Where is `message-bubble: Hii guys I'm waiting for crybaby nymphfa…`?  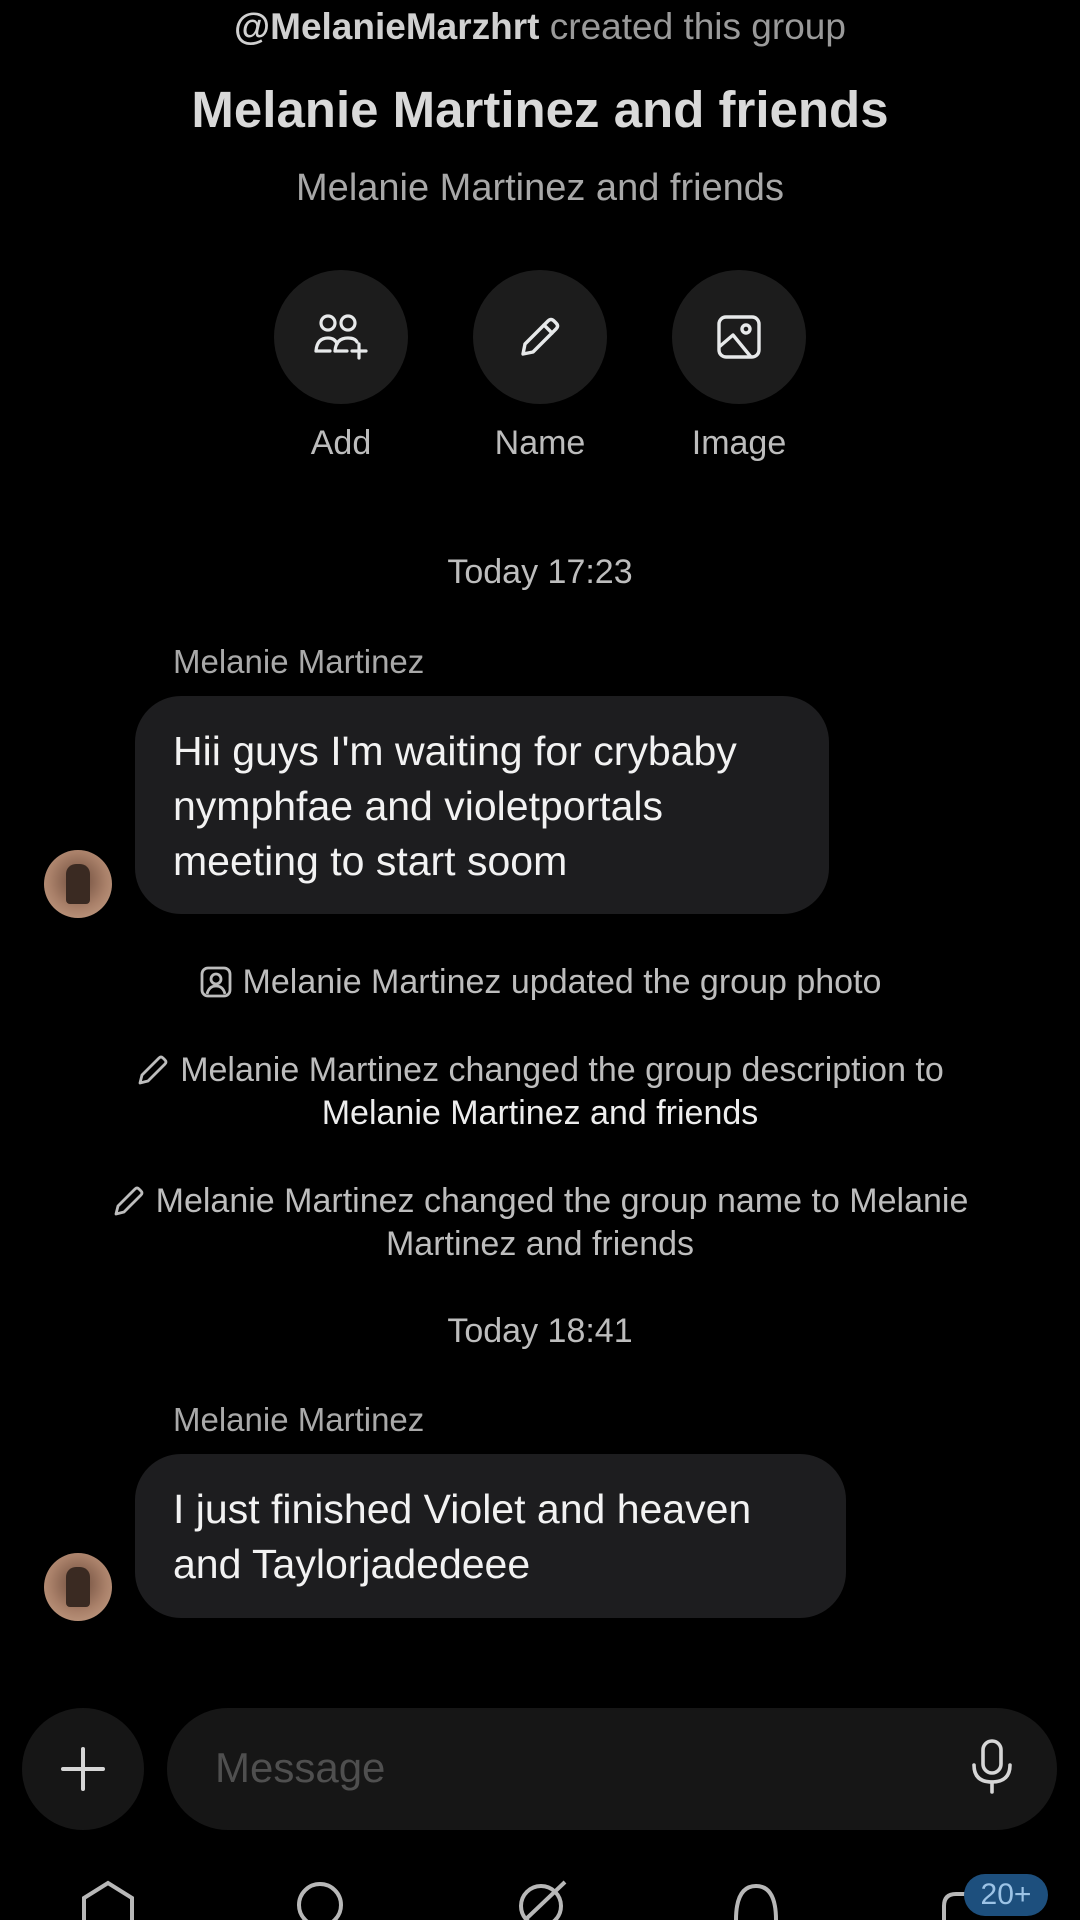 message-bubble: Hii guys I'm waiting for crybaby nymphfa… is located at coordinates (482, 805).